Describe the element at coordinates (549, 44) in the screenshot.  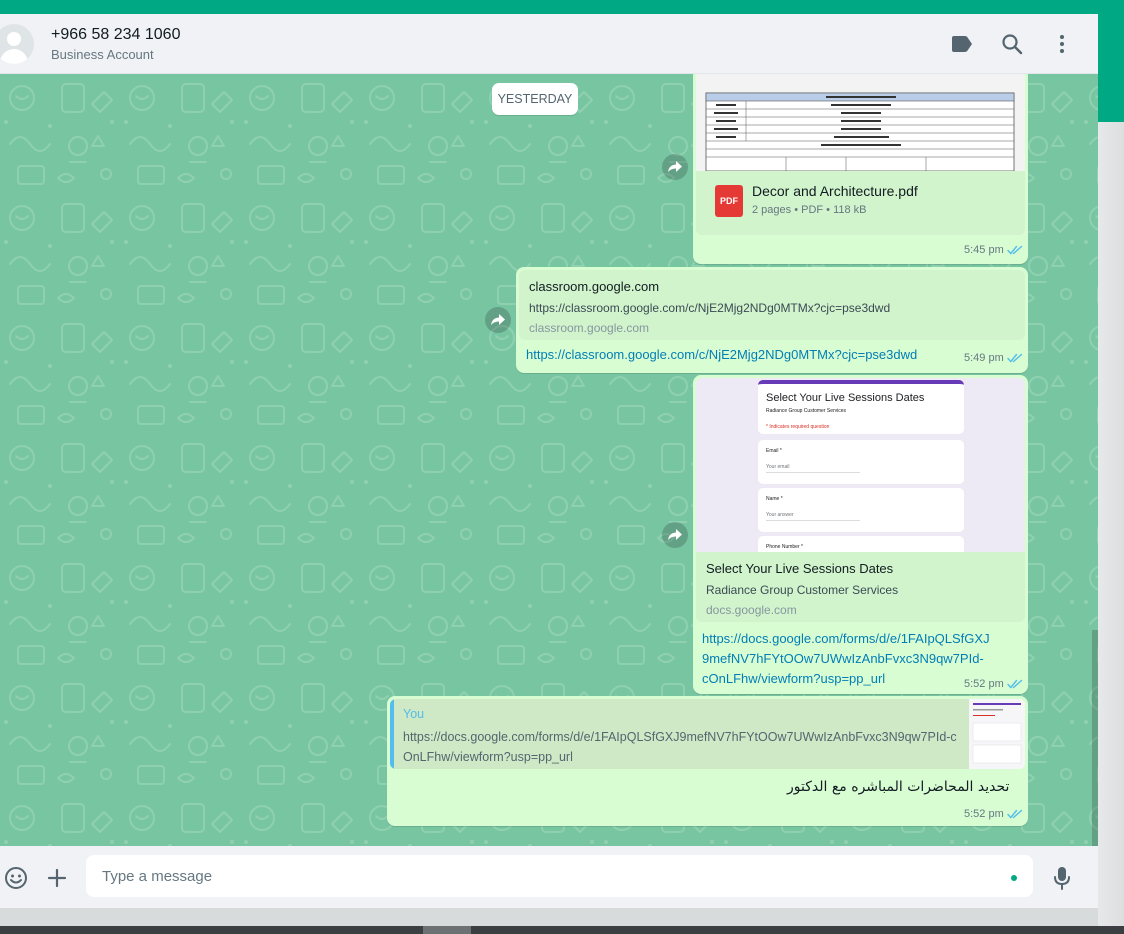
I see `chat-header: +966 58 234 1060 Business Account` at that location.